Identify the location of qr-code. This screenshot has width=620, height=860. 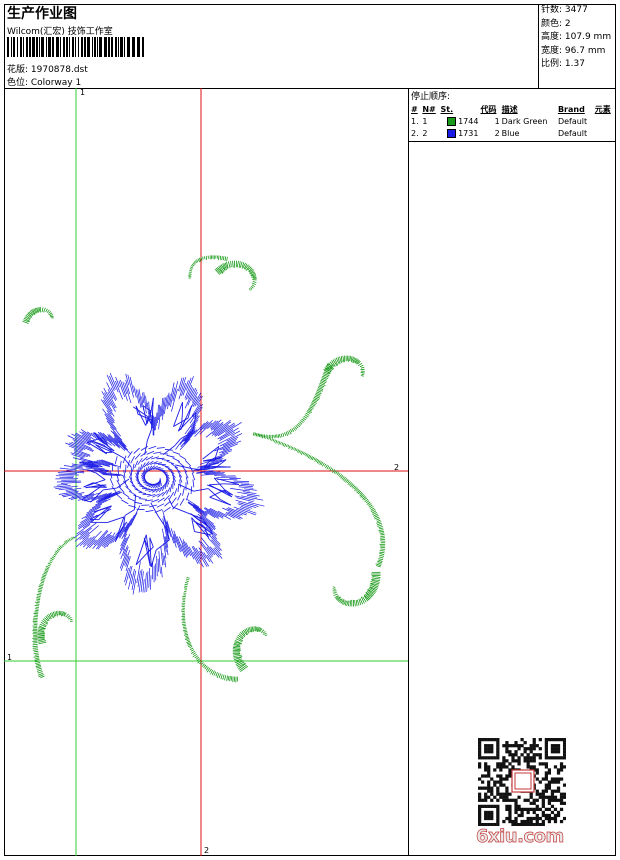
(522, 782).